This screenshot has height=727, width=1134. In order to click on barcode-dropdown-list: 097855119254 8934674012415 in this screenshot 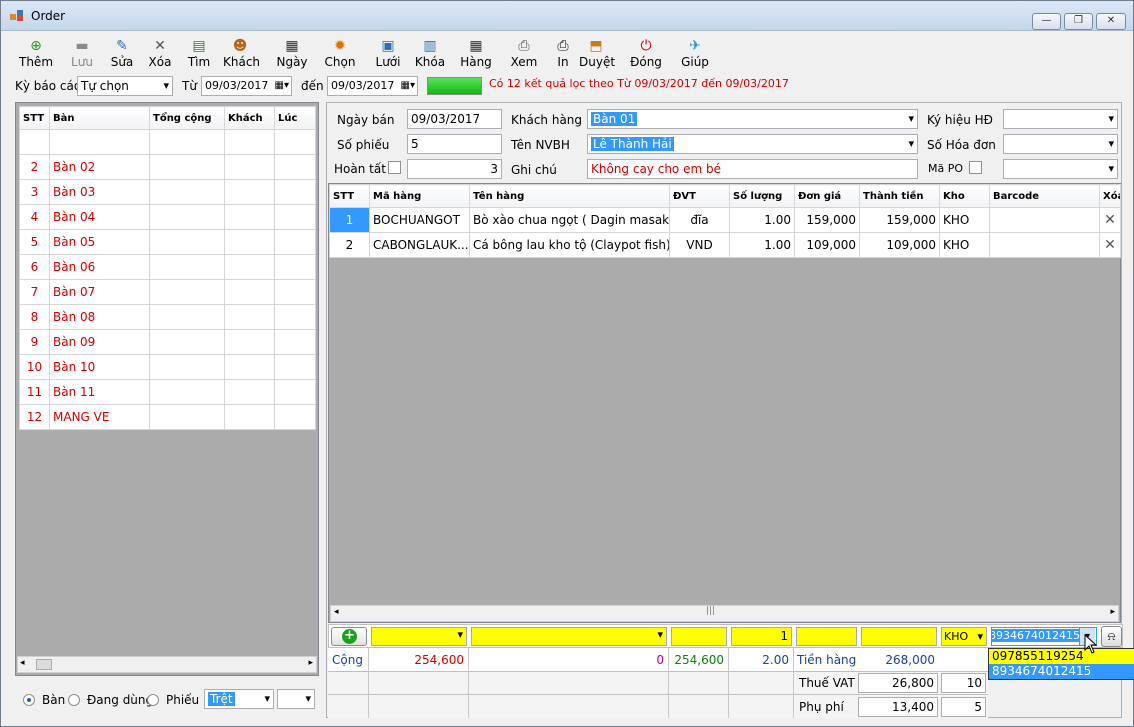, I will do `click(1061, 664)`.